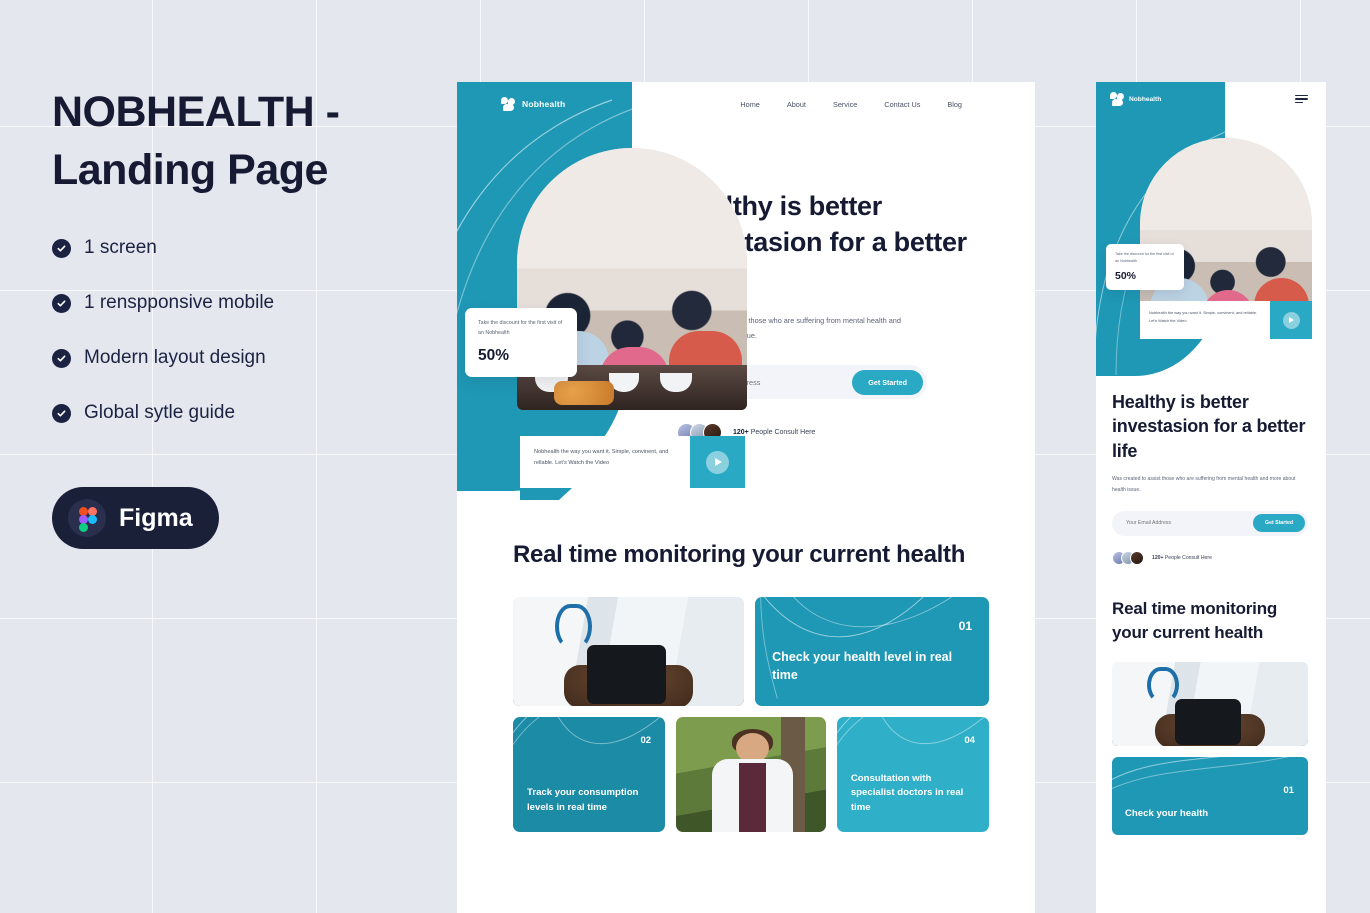 The height and width of the screenshot is (913, 1370). I want to click on list-item: Modern layout design, so click(247, 358).